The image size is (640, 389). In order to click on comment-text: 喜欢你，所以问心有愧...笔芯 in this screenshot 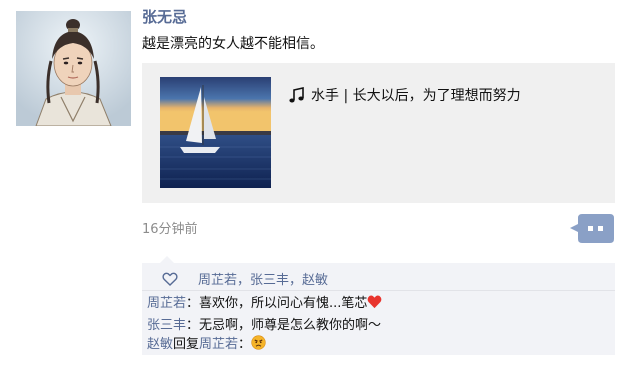, I will do `click(283, 303)`.